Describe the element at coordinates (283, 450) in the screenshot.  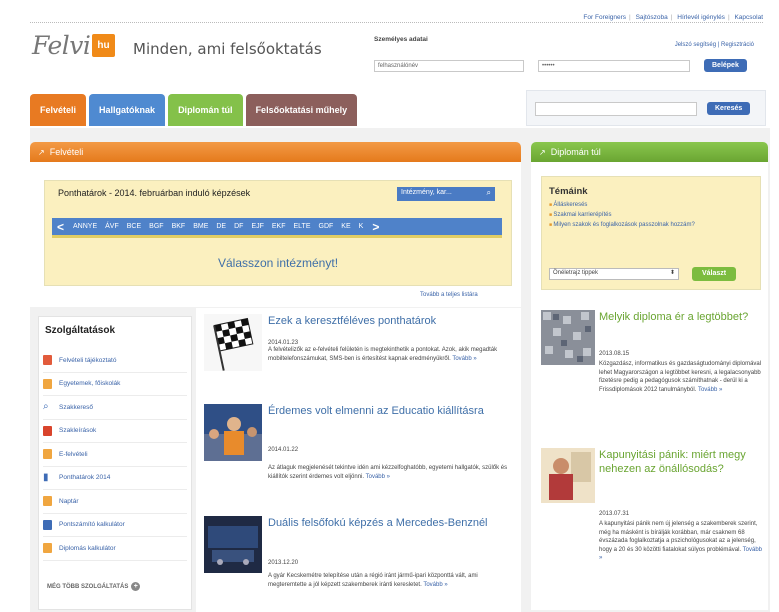
I see `news-date: 2014.01.22` at that location.